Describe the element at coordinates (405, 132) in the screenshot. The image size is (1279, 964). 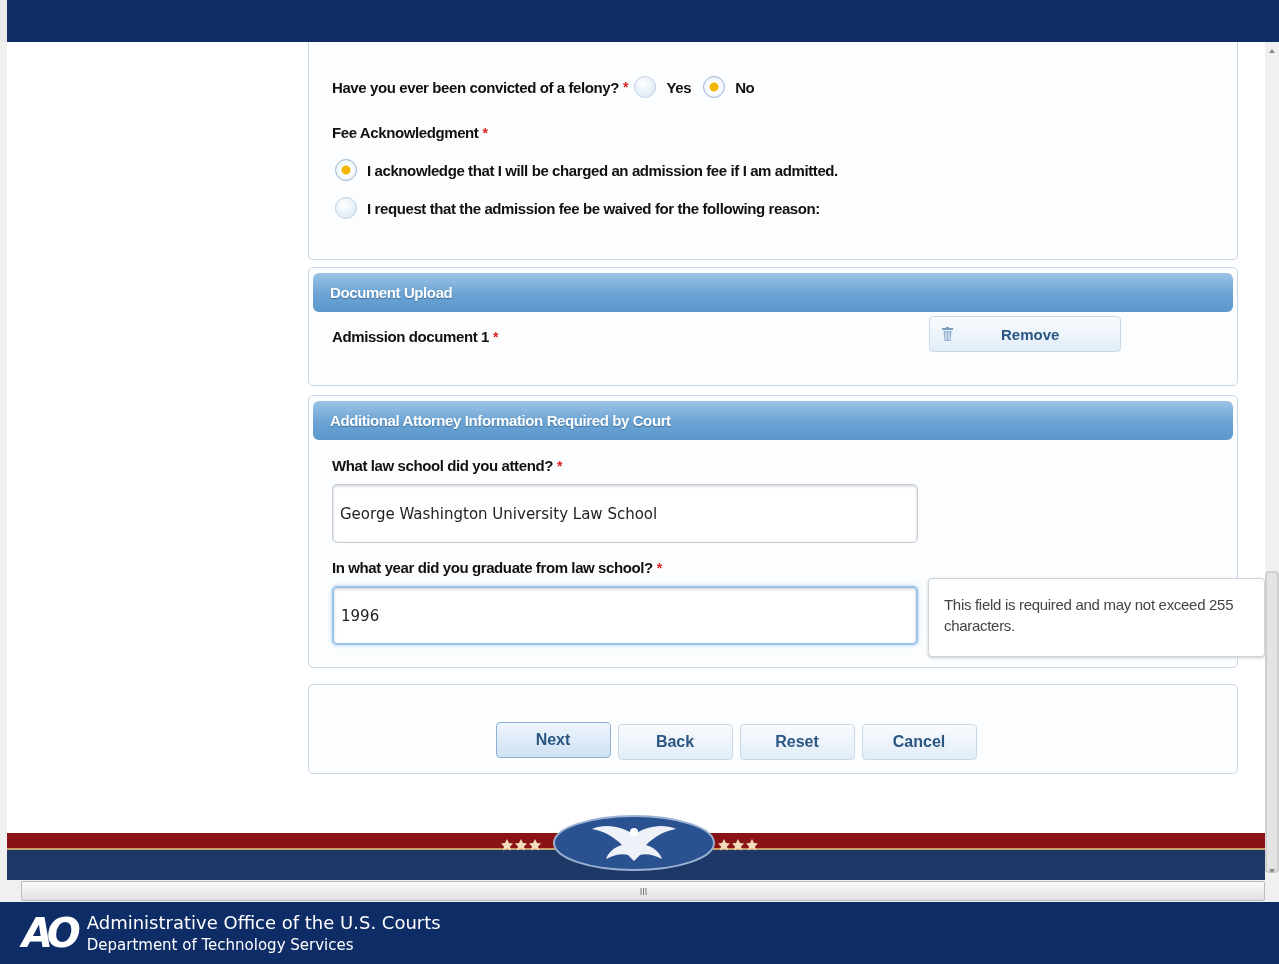
I see `question-label: Fee Acknowledgment` at that location.